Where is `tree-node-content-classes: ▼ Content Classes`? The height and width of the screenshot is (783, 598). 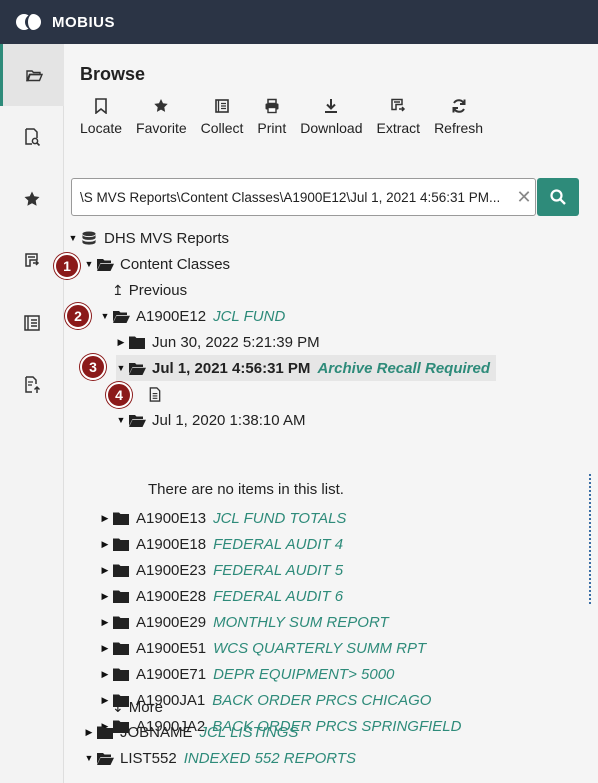
tree-node-content-classes: ▼ Content Classes is located at coordinates (157, 264).